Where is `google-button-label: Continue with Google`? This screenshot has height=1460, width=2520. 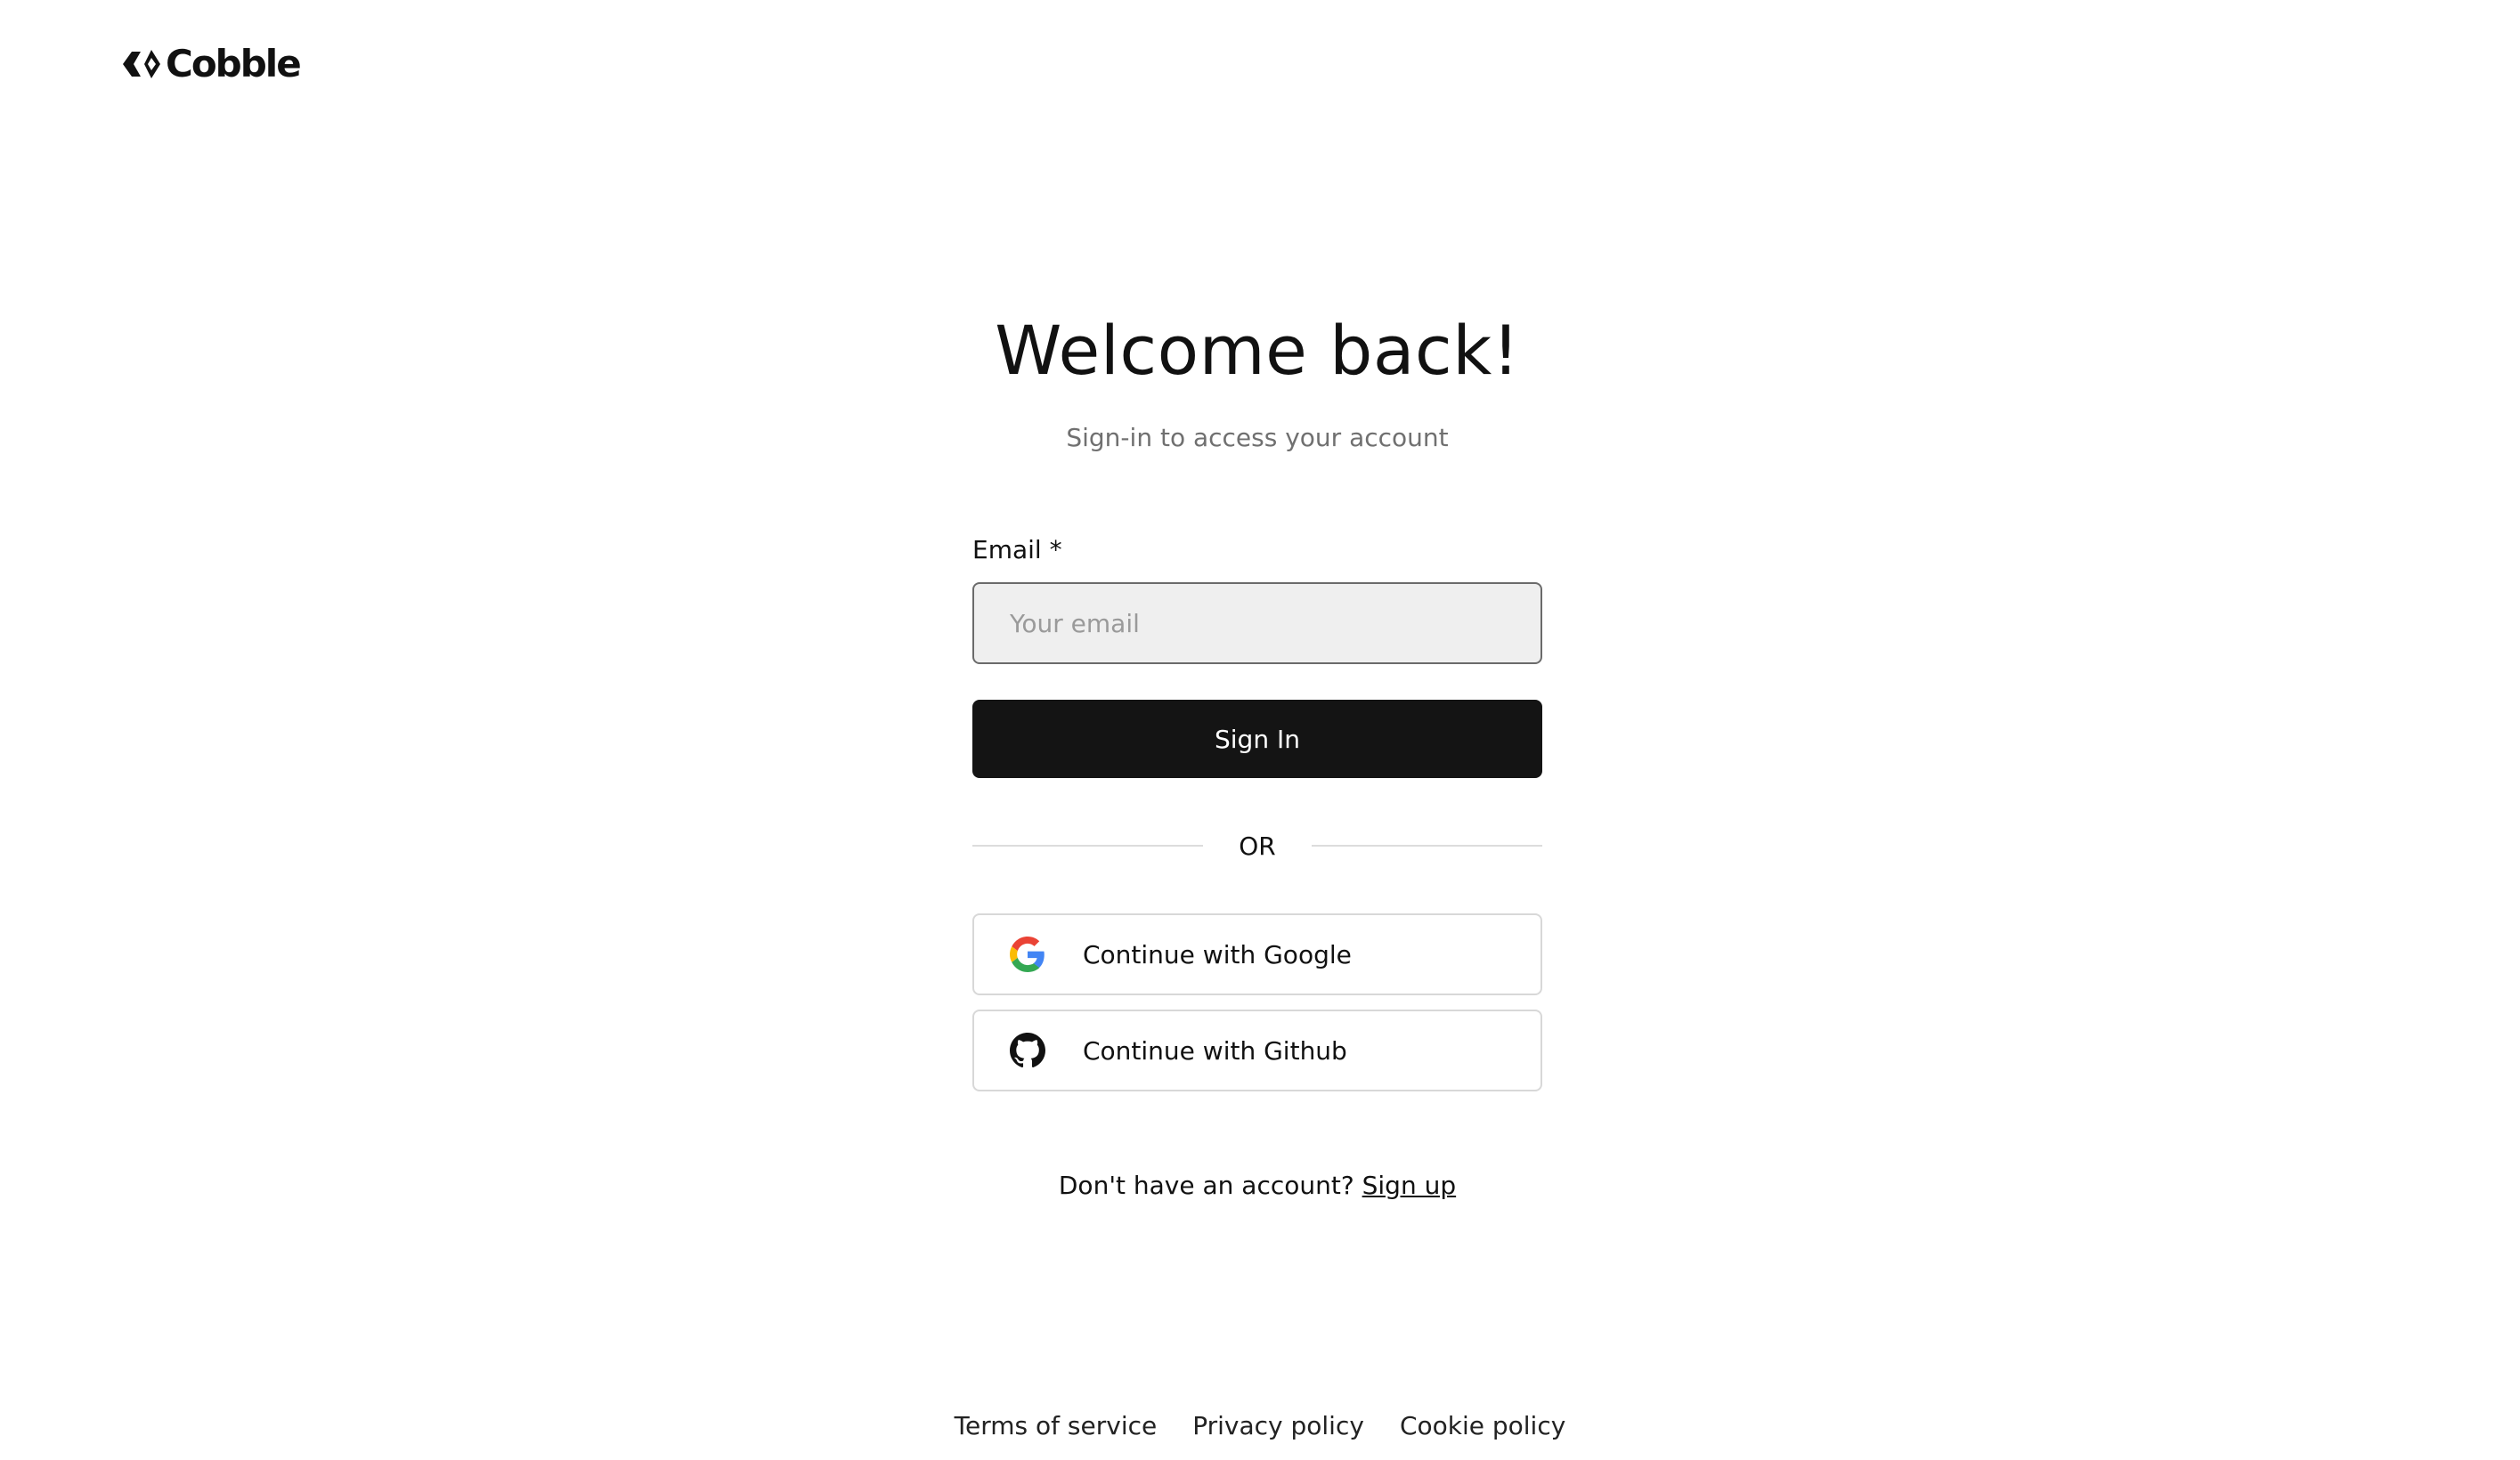 google-button-label: Continue with Google is located at coordinates (1217, 954).